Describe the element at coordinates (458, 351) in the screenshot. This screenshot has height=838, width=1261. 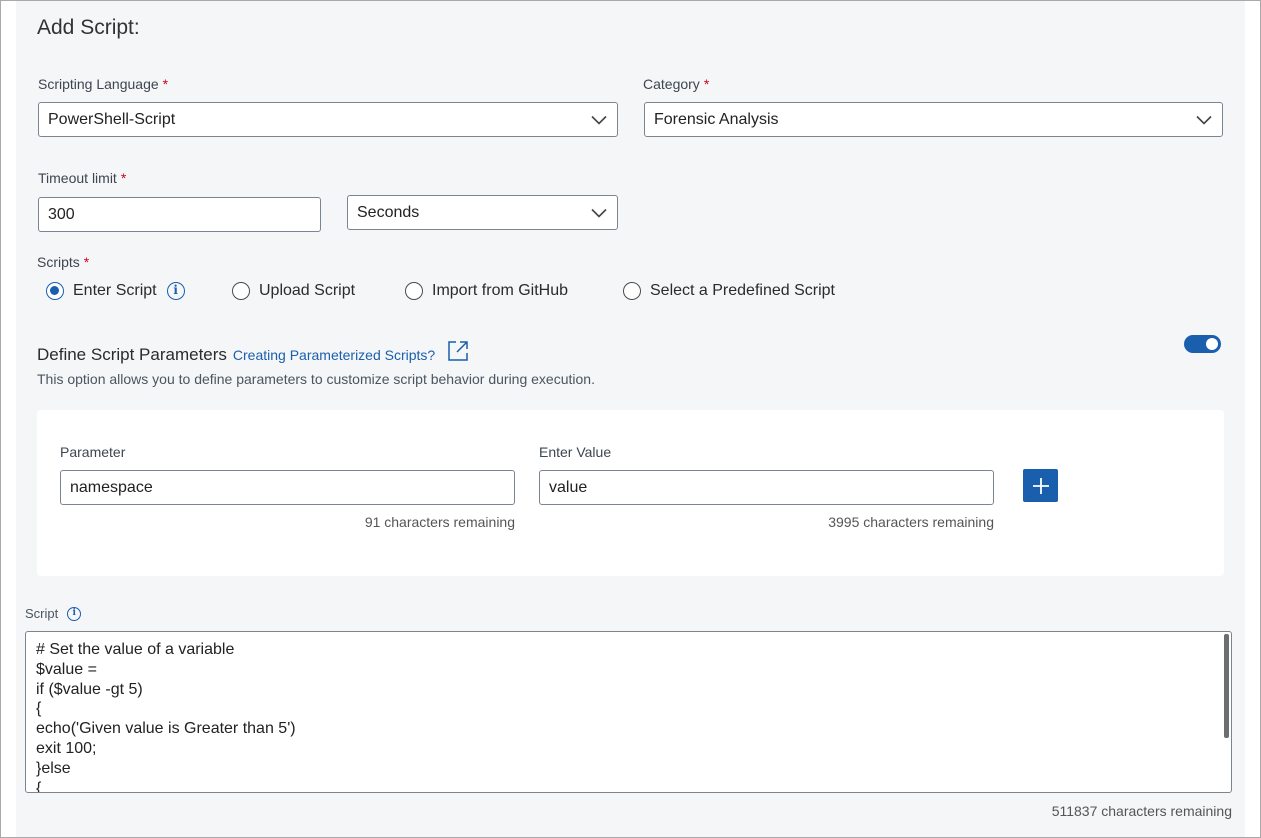
I see `external-link-icon` at that location.